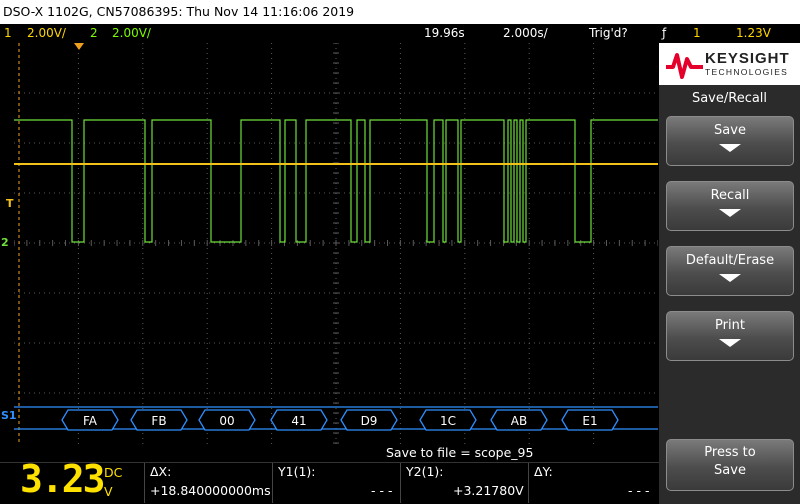  What do you see at coordinates (488, 490) in the screenshot?
I see `y2-value: +3.21780V` at bounding box center [488, 490].